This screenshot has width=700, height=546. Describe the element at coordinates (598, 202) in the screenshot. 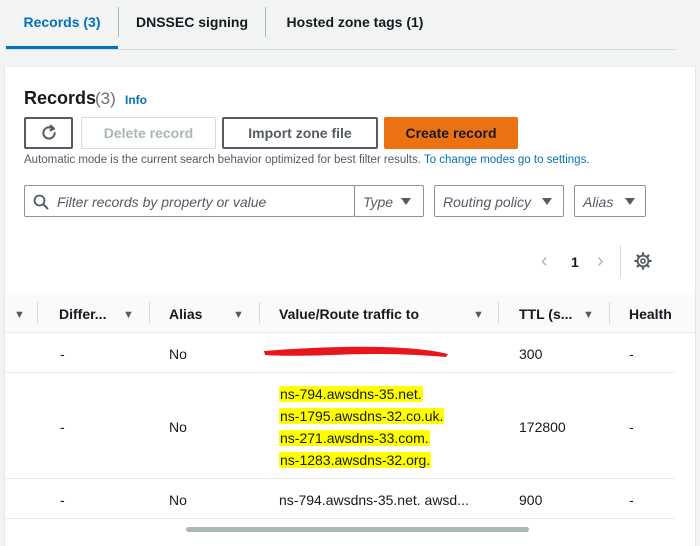

I see `alias-select-label: Alias` at that location.